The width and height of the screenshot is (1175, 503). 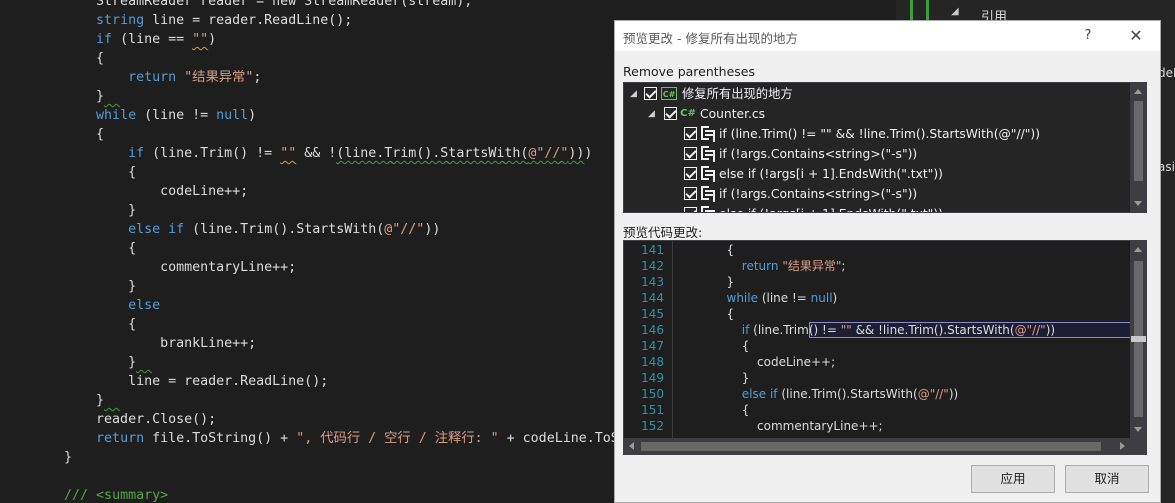 What do you see at coordinates (846, 330) in the screenshot?
I see `code-token: ""` at bounding box center [846, 330].